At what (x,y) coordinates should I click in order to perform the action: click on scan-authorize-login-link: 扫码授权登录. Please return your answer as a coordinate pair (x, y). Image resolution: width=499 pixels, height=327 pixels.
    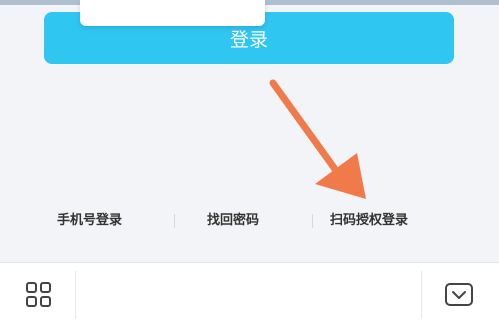
    Looking at the image, I should click on (369, 221).